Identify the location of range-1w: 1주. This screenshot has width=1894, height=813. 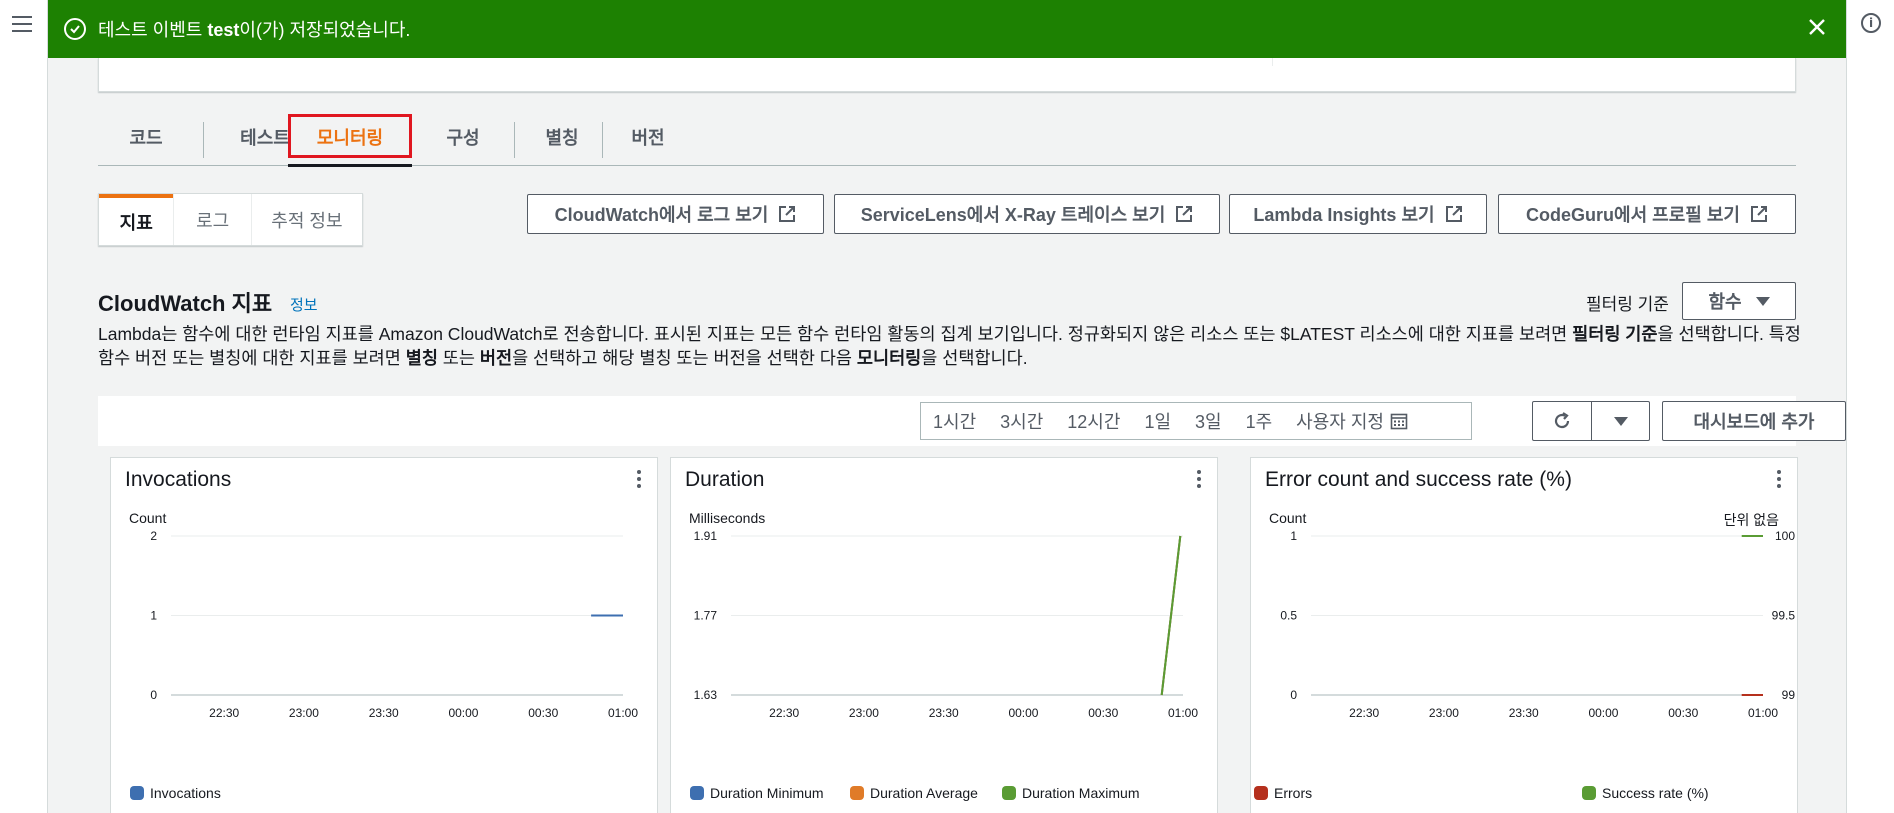
(1259, 421).